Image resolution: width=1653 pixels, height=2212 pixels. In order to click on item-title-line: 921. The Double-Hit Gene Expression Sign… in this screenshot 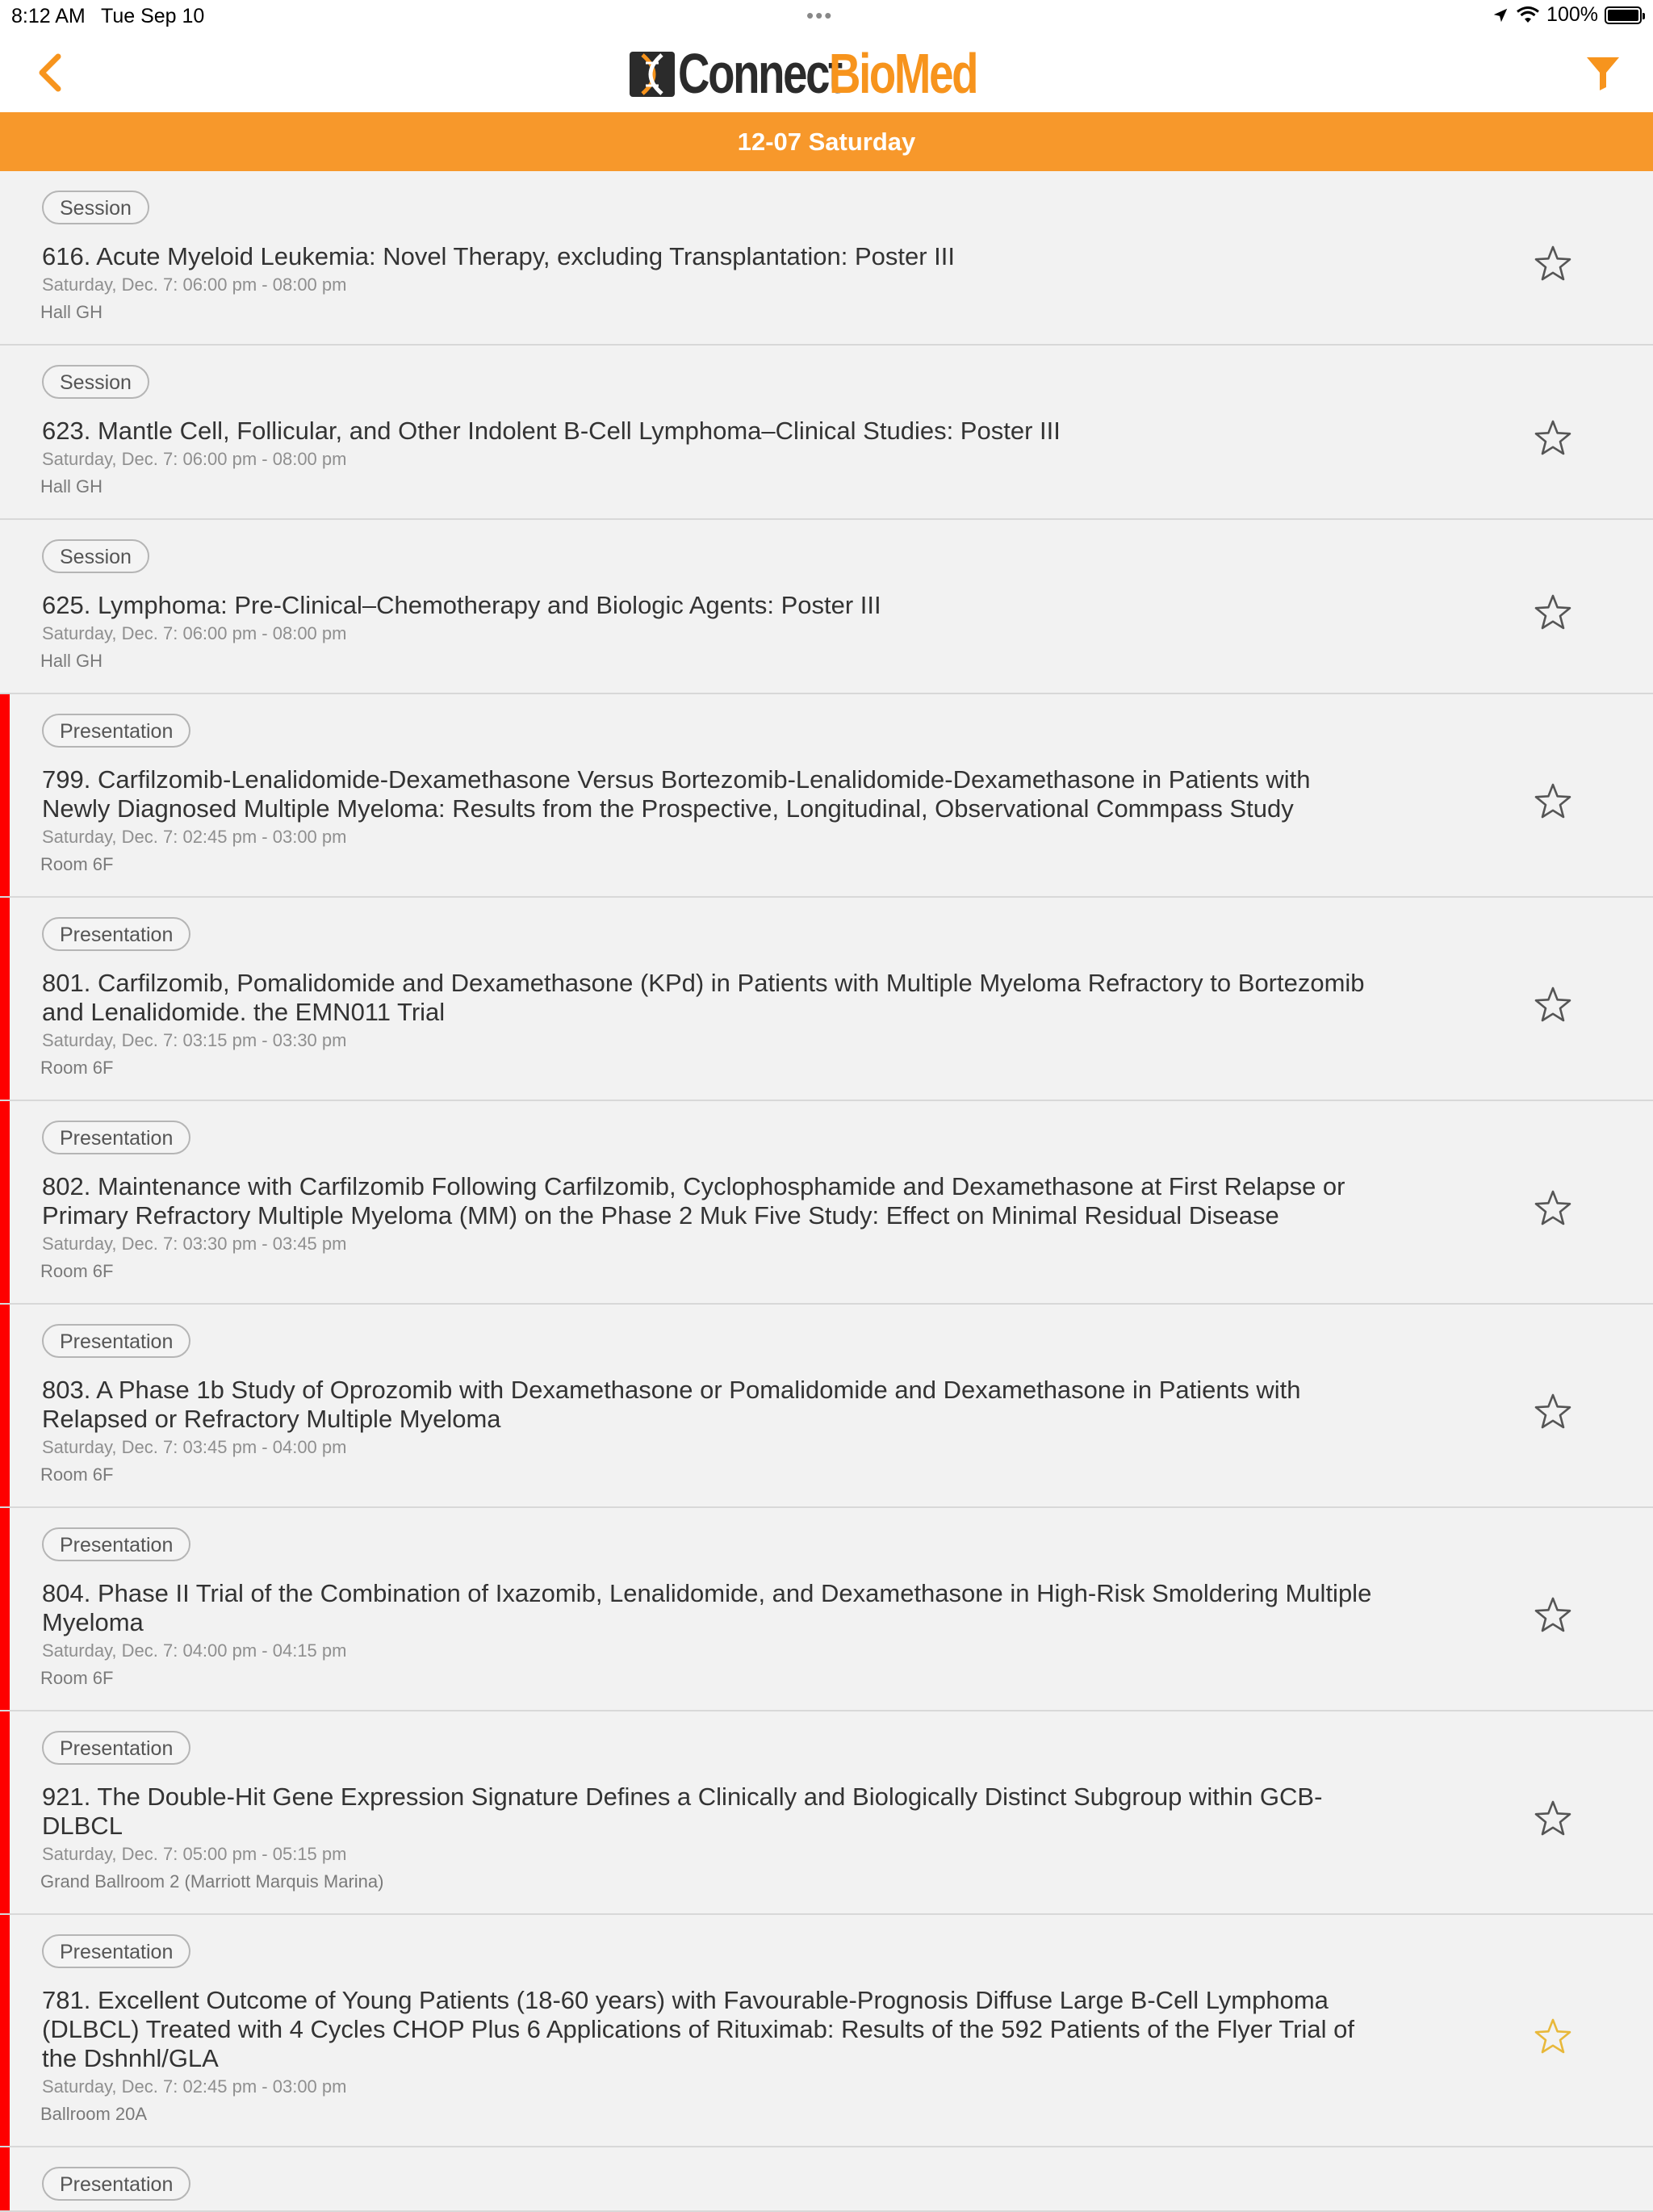, I will do `click(683, 1797)`.